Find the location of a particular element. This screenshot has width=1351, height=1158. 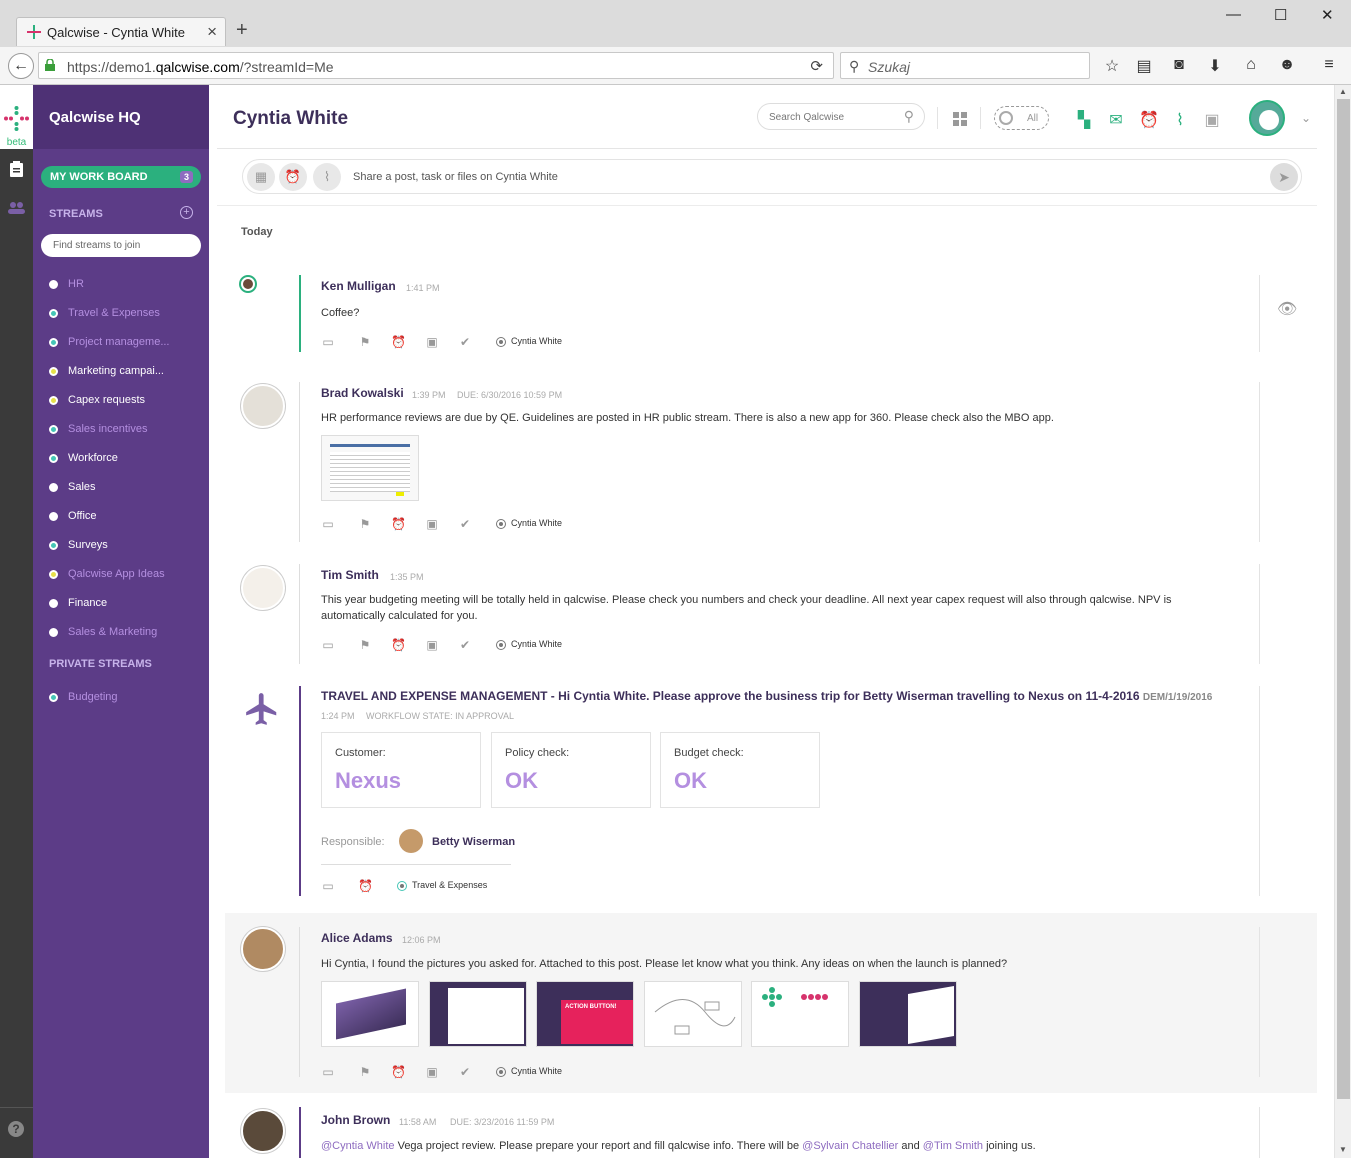

stream-dot-icon is located at coordinates (53, 458).